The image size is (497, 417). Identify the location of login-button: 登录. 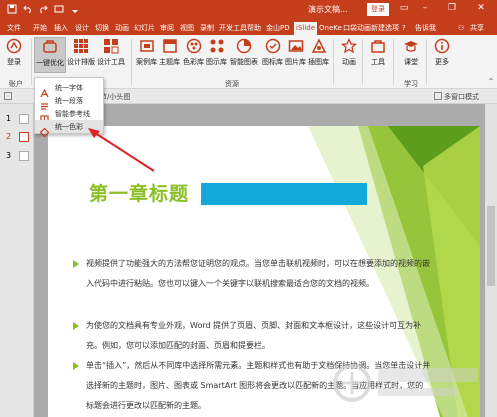
(378, 9).